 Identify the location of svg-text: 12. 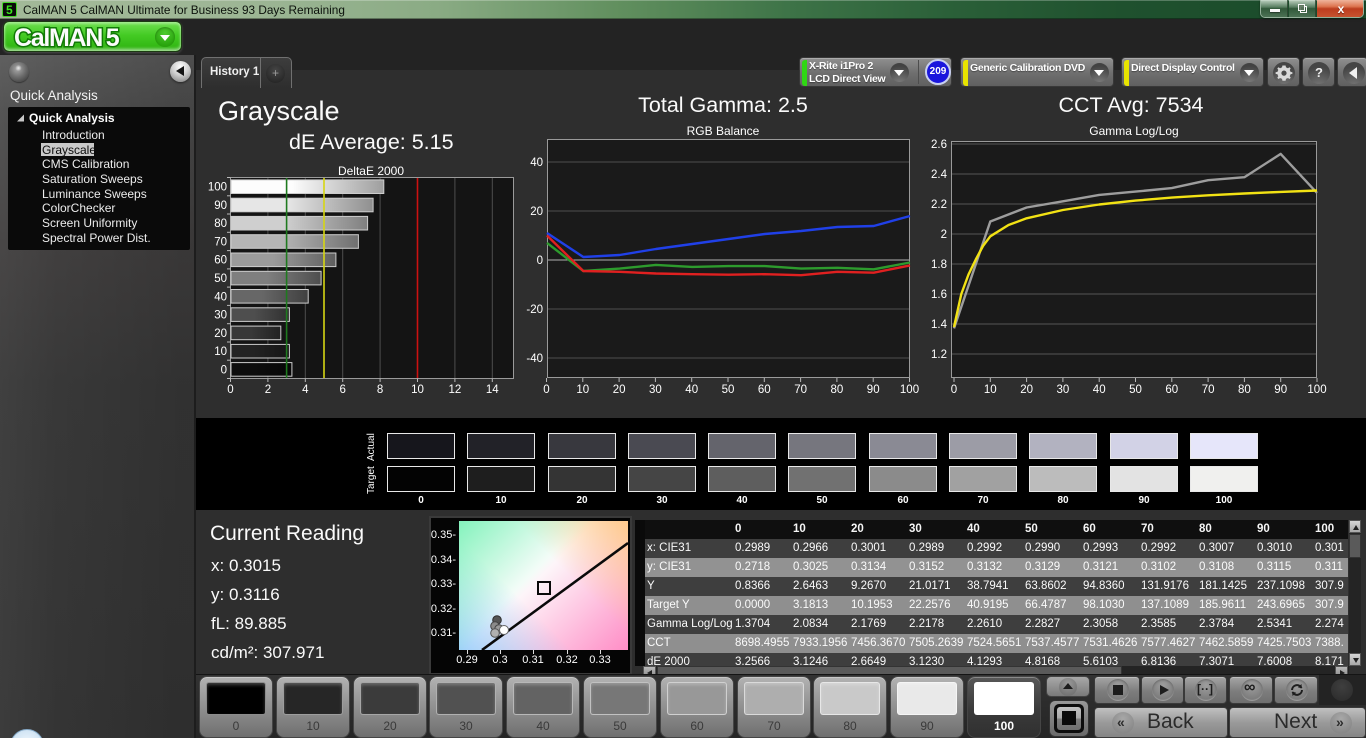
(455, 390).